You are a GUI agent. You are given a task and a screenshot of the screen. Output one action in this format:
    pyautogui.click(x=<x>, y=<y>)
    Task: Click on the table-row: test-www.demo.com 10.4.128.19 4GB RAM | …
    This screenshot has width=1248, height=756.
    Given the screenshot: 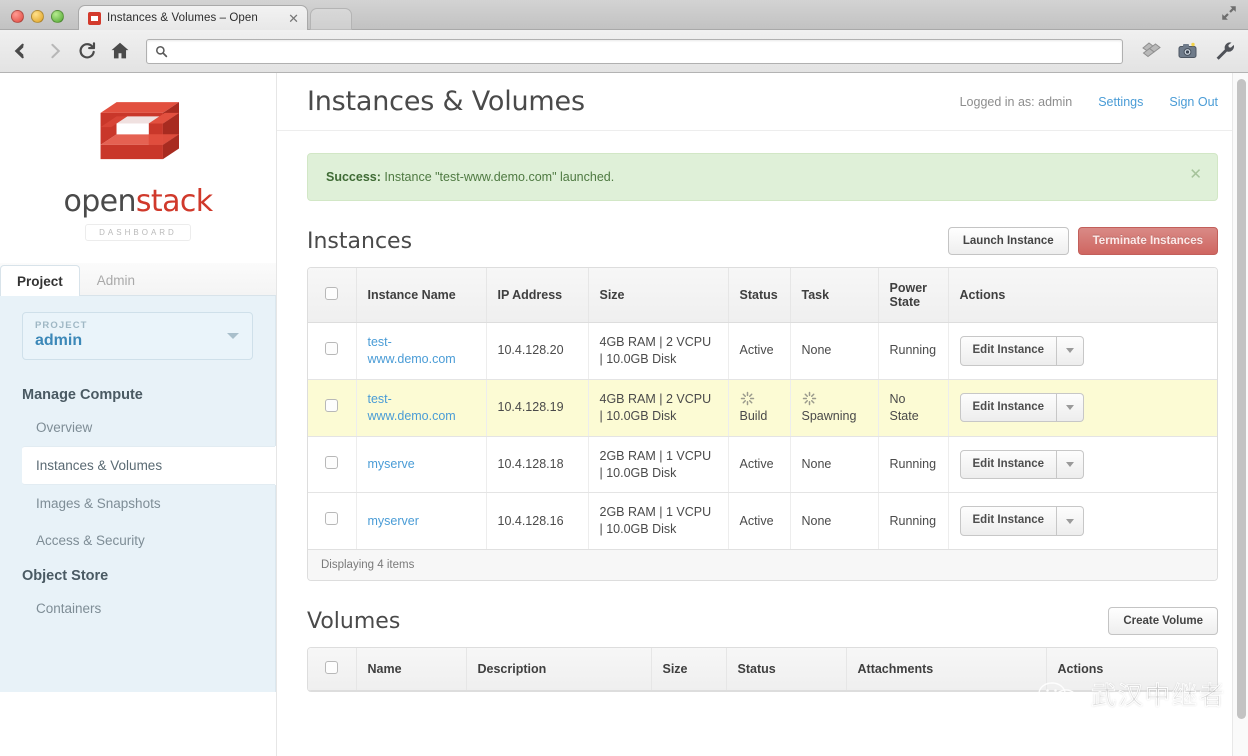 What is the action you would take?
    pyautogui.click(x=762, y=408)
    